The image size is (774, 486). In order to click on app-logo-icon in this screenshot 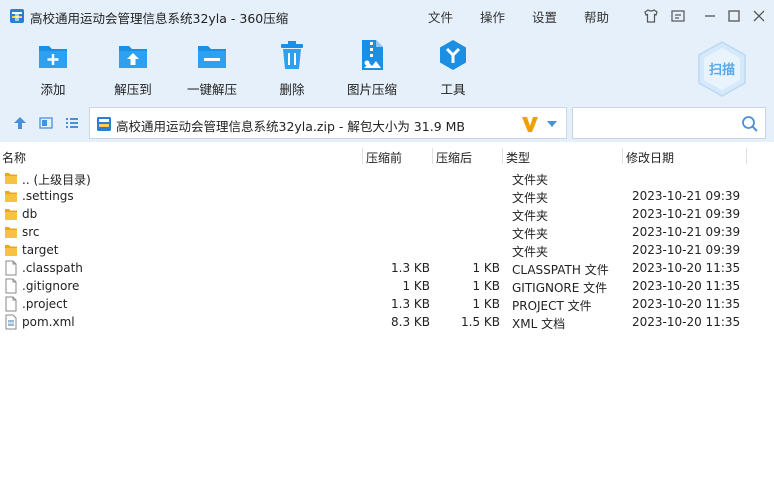, I will do `click(17, 16)`.